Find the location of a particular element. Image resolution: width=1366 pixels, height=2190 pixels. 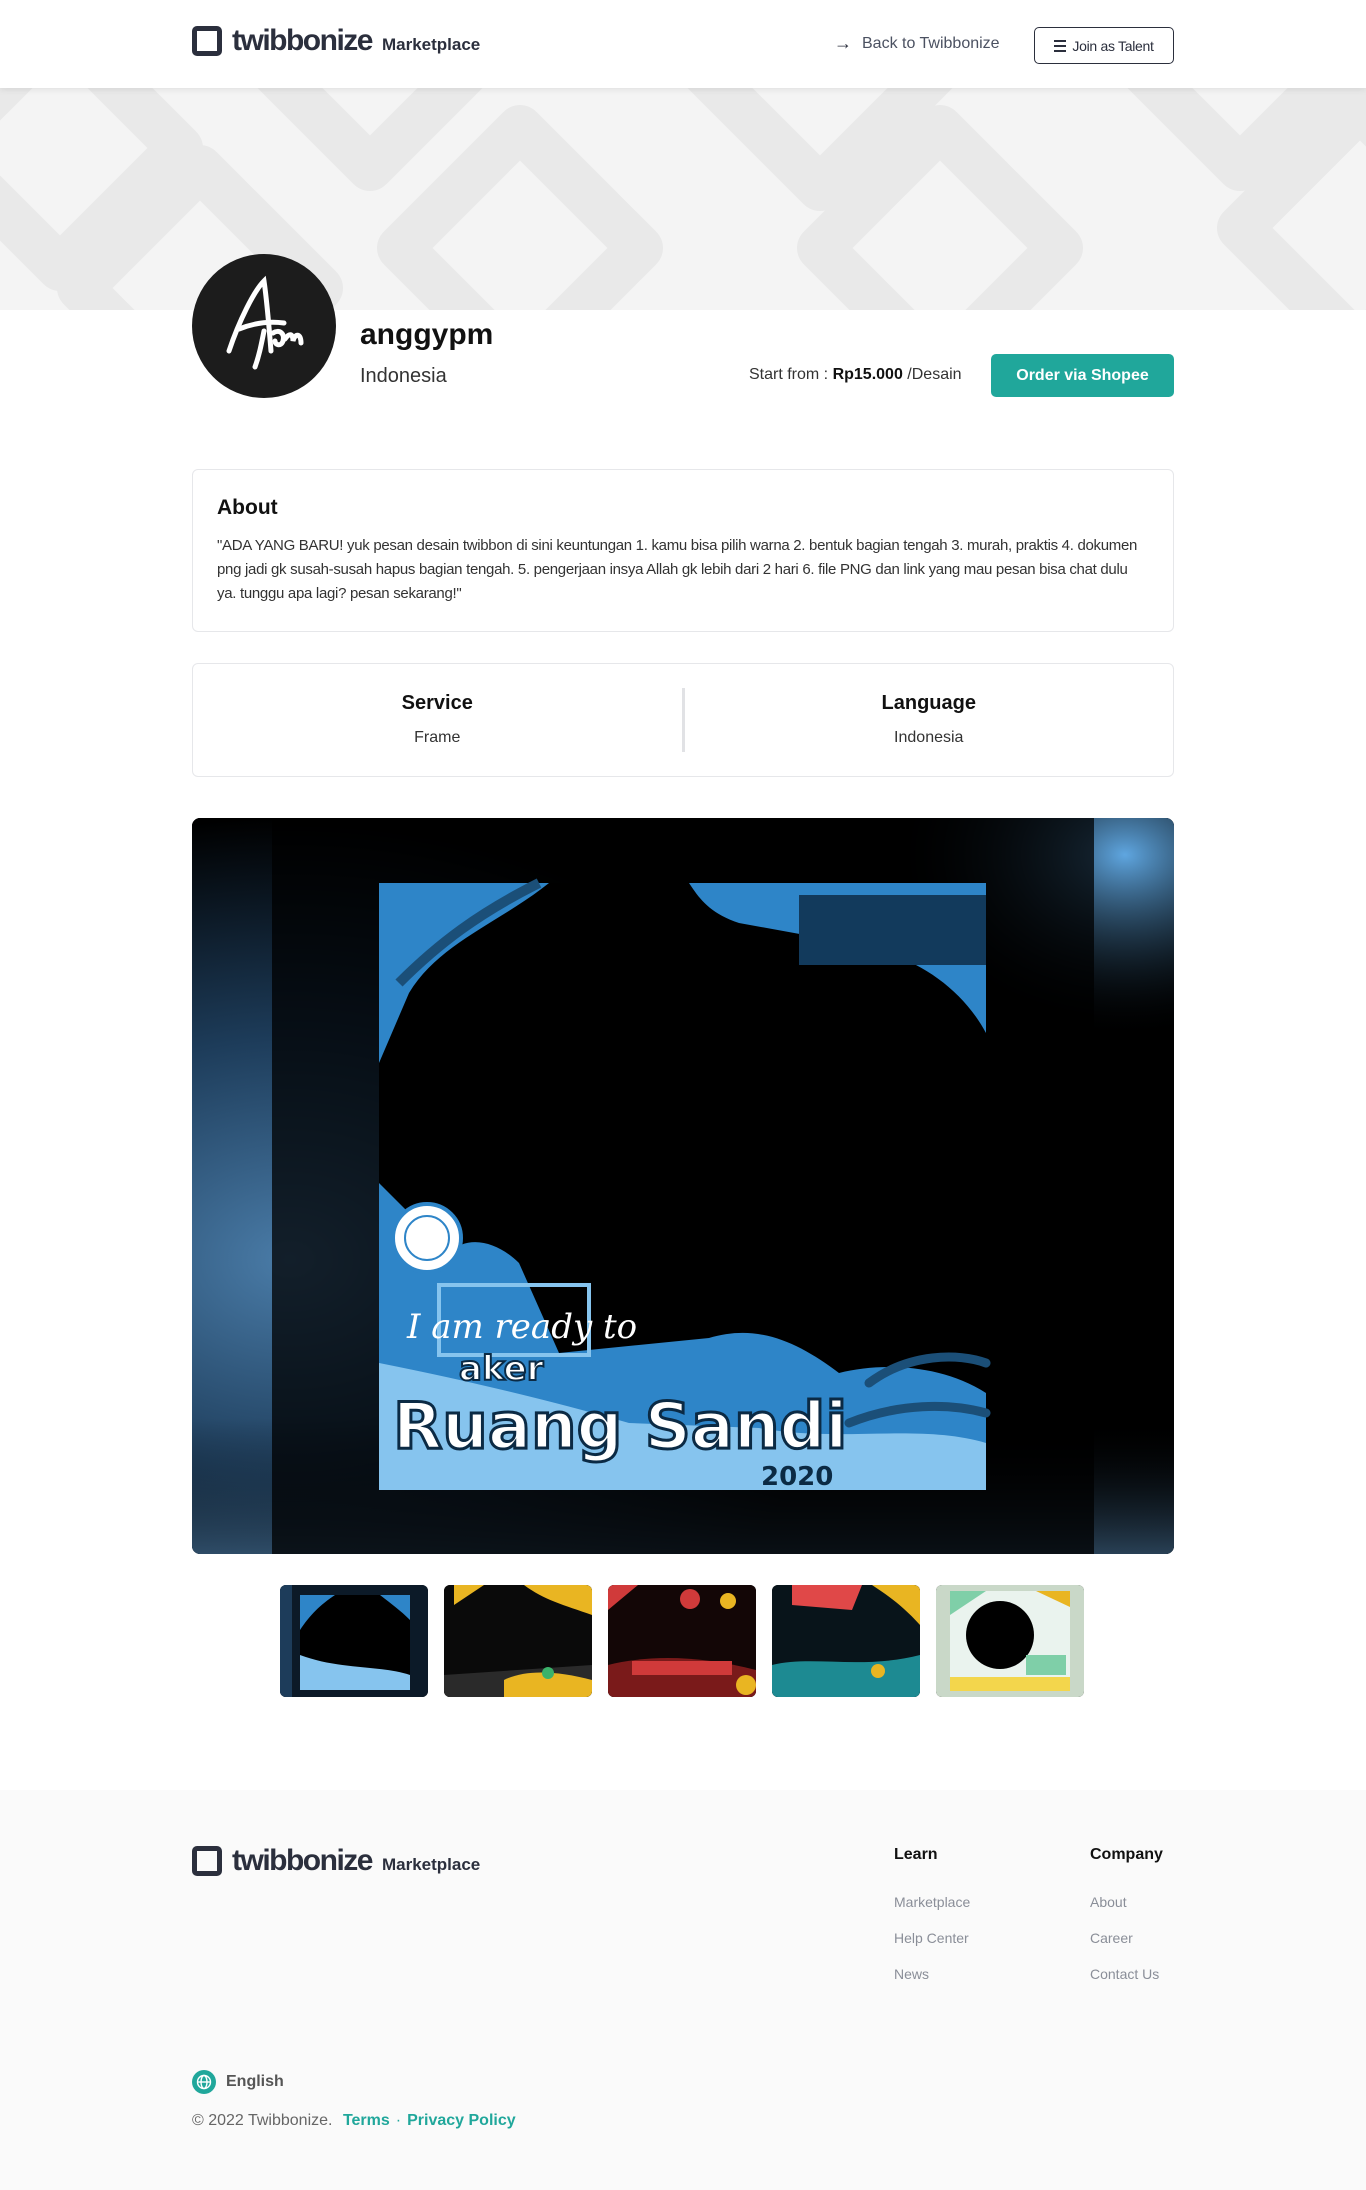

price-suffix: /Desain is located at coordinates (932, 374).